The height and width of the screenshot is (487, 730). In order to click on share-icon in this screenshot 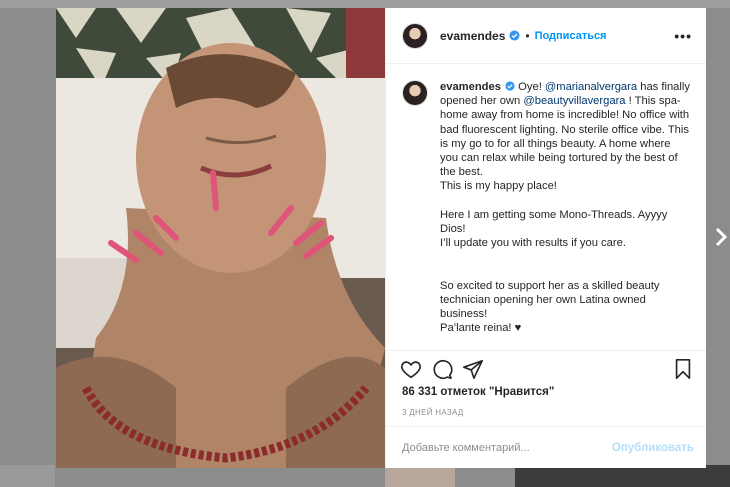, I will do `click(473, 369)`.